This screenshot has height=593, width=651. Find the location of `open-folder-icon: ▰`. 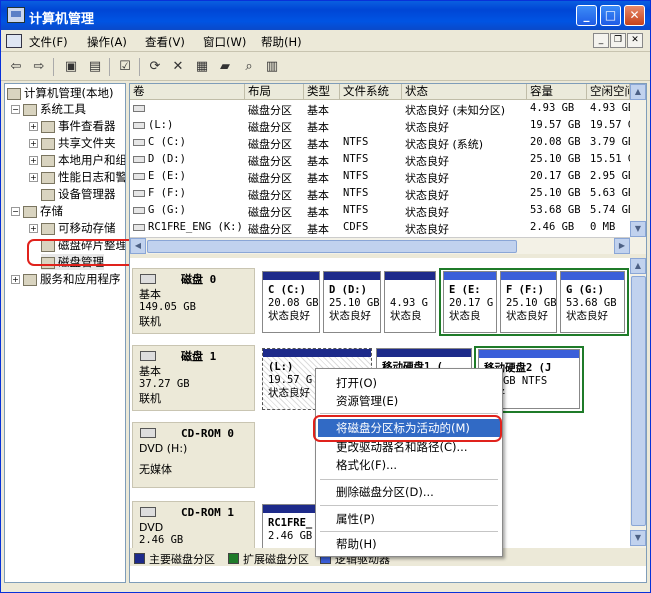

open-folder-icon: ▰ is located at coordinates (225, 67).